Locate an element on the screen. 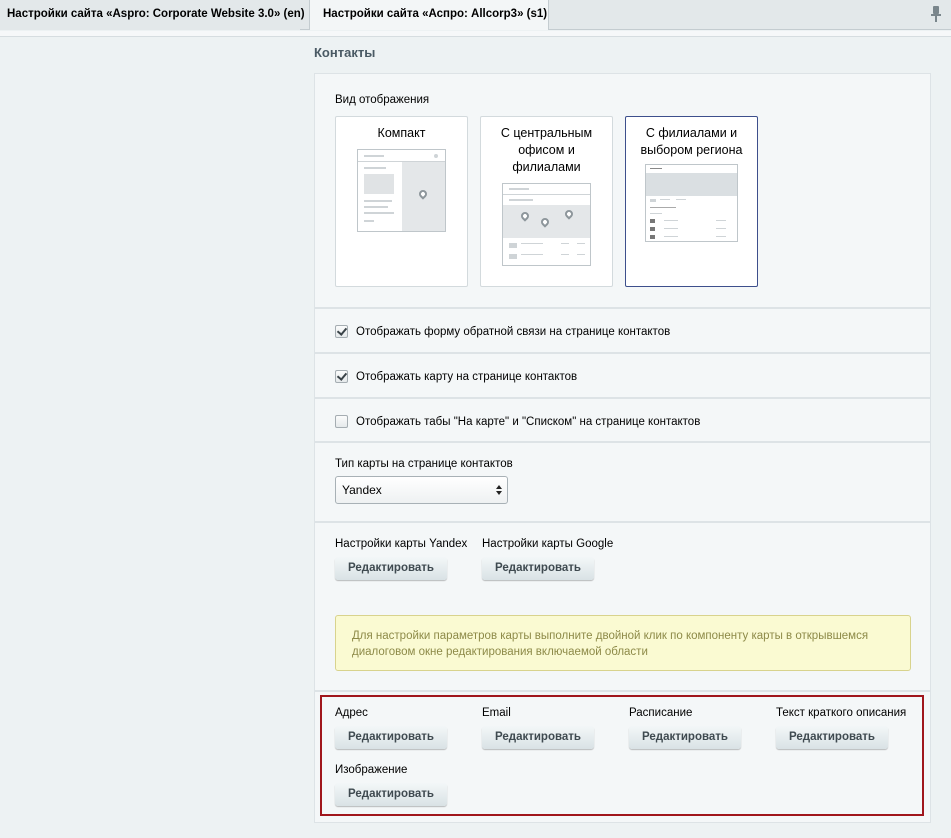 This screenshot has width=951, height=838. compact-preview-image is located at coordinates (401, 190).